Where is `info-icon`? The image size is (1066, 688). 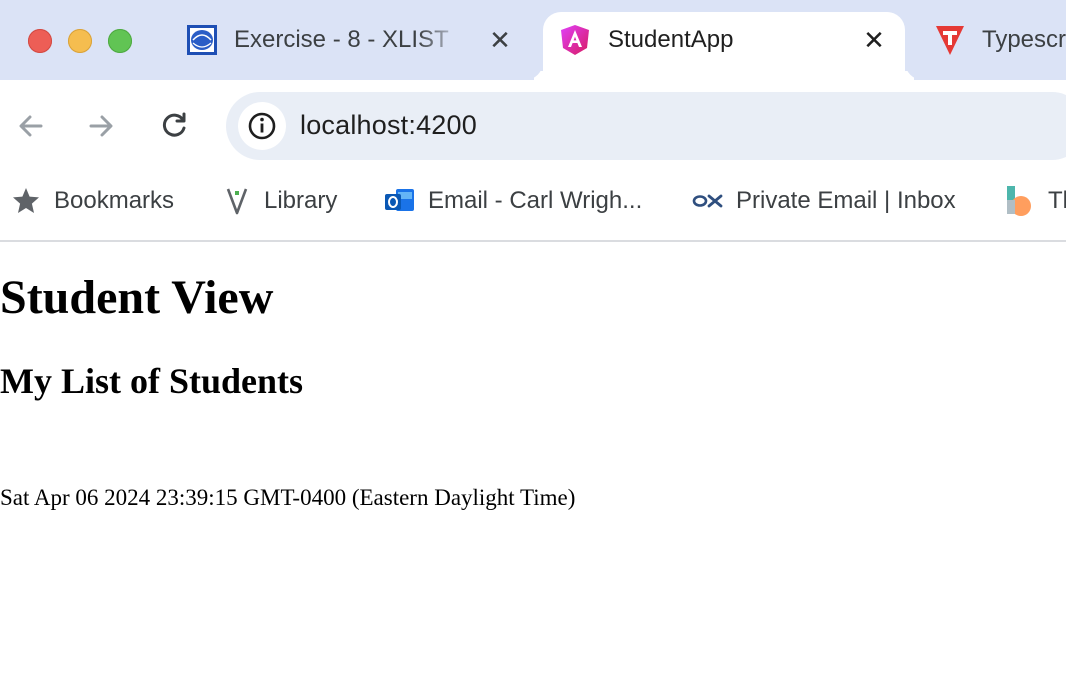
info-icon is located at coordinates (262, 126).